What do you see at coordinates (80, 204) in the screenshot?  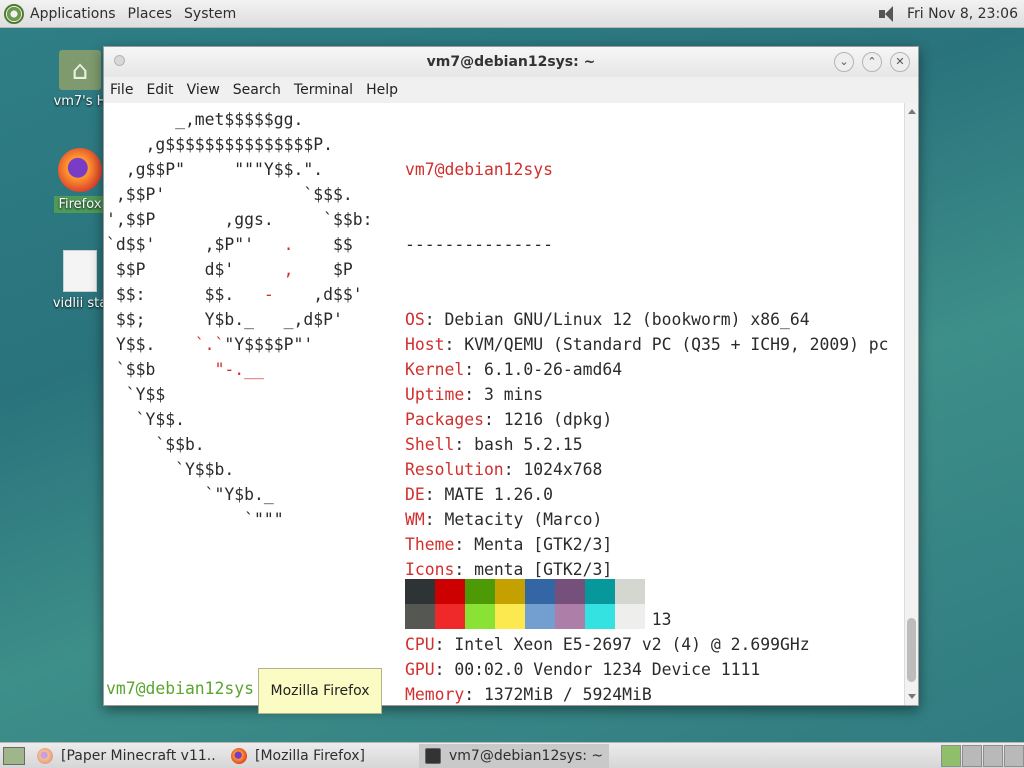 I see `desktop-icon-label: Firefox` at bounding box center [80, 204].